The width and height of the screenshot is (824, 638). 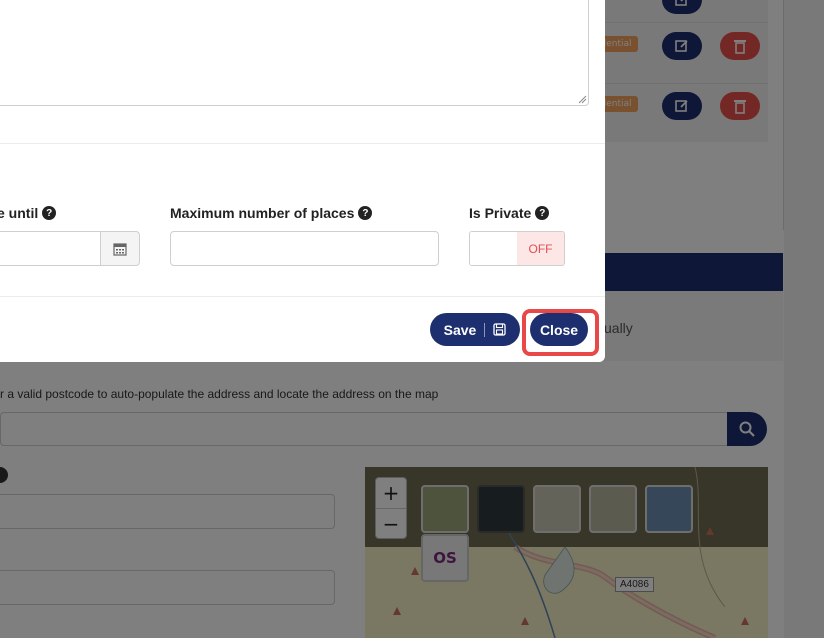 I want to click on description-textarea, so click(x=294, y=53).